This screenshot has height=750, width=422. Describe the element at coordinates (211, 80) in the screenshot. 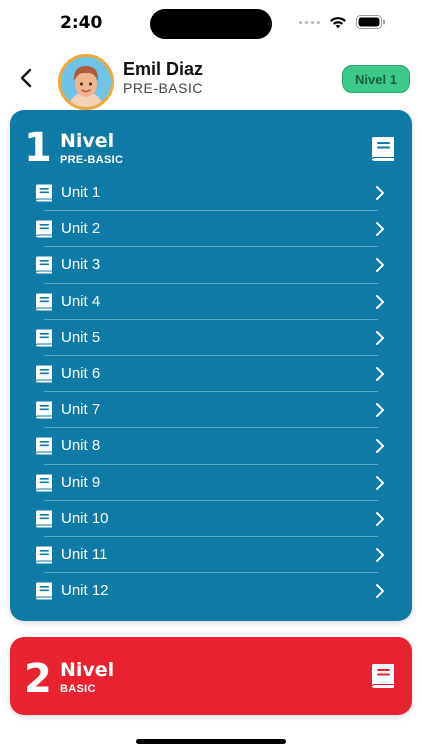

I see `header: Emil Diaz PRE-BASIC Nivel 1` at that location.